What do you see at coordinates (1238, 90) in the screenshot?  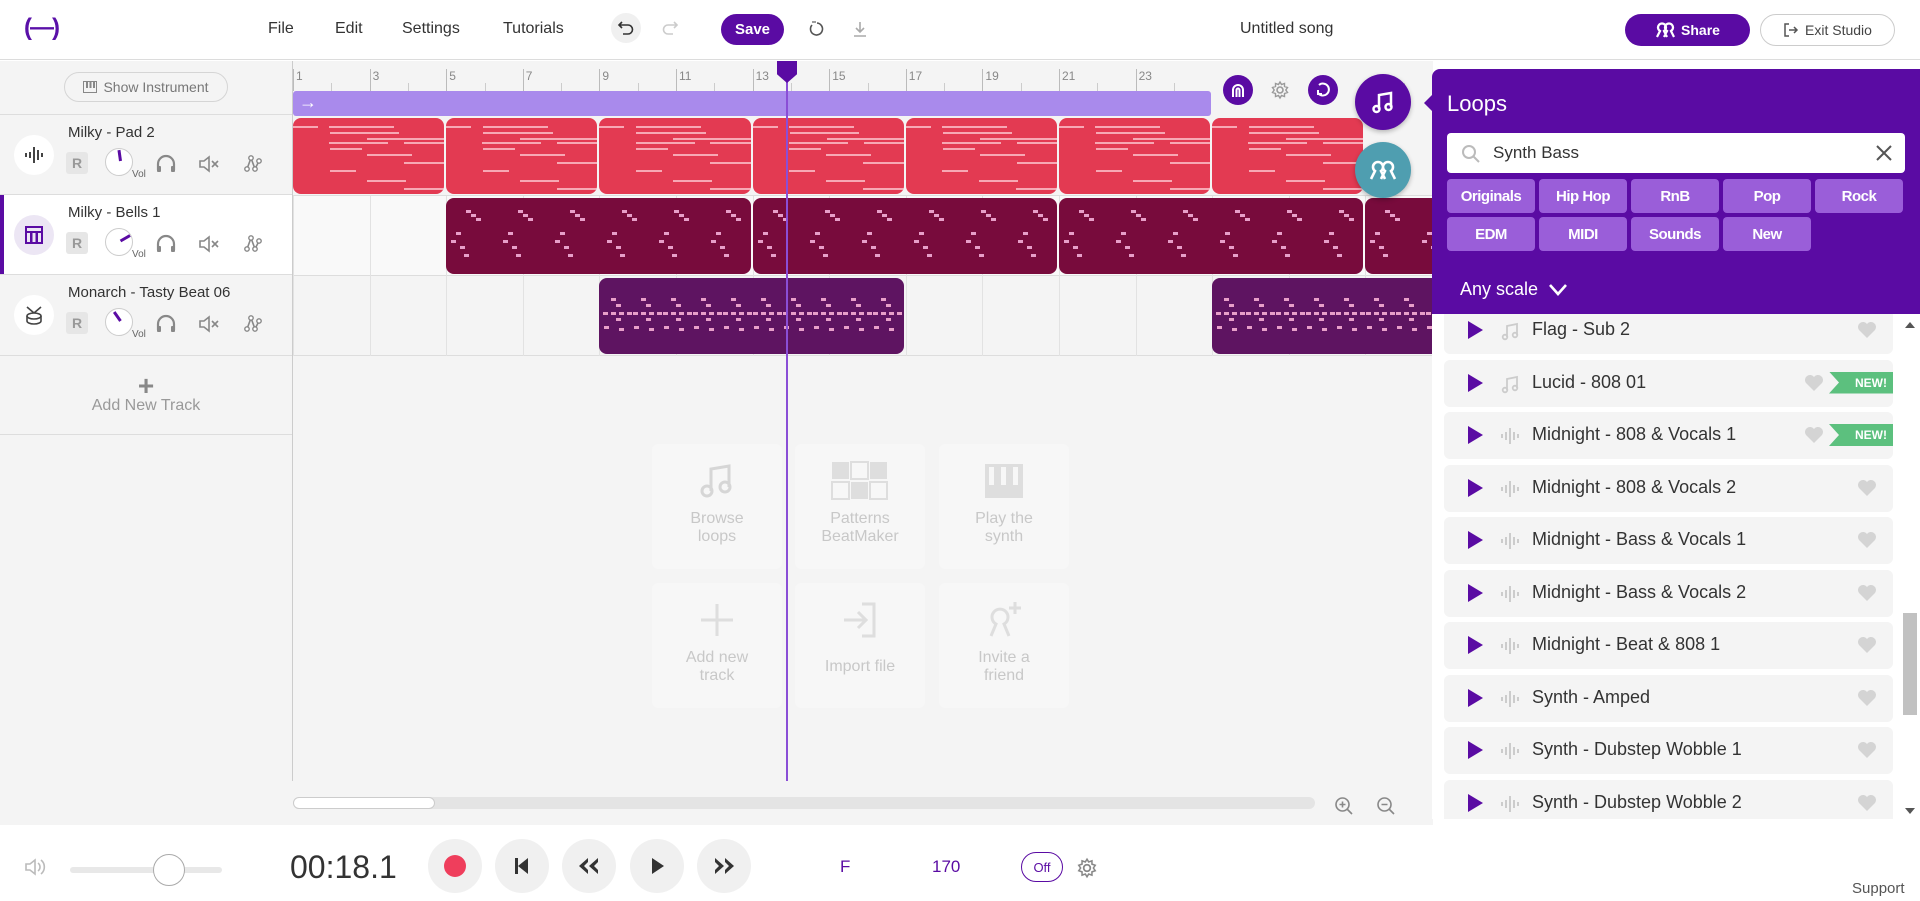 I see `magnet-snap-button` at bounding box center [1238, 90].